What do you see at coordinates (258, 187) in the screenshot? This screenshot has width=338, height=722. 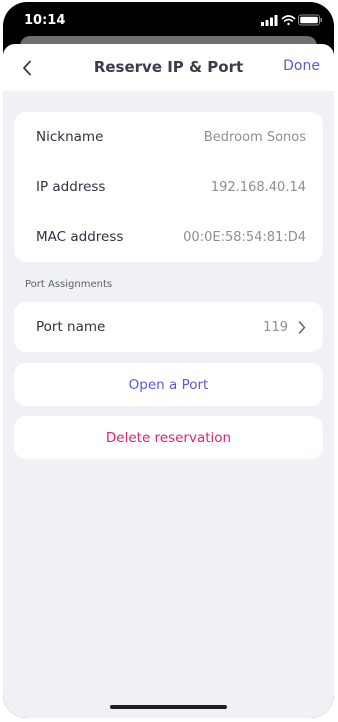 I see `ip-address-value: 192.168.40.14` at bounding box center [258, 187].